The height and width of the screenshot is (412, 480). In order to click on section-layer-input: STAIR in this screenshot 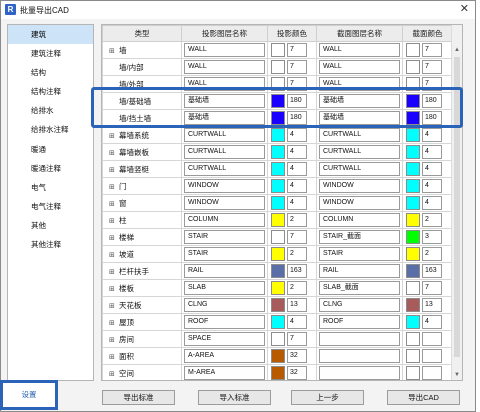, I will do `click(359, 254)`.